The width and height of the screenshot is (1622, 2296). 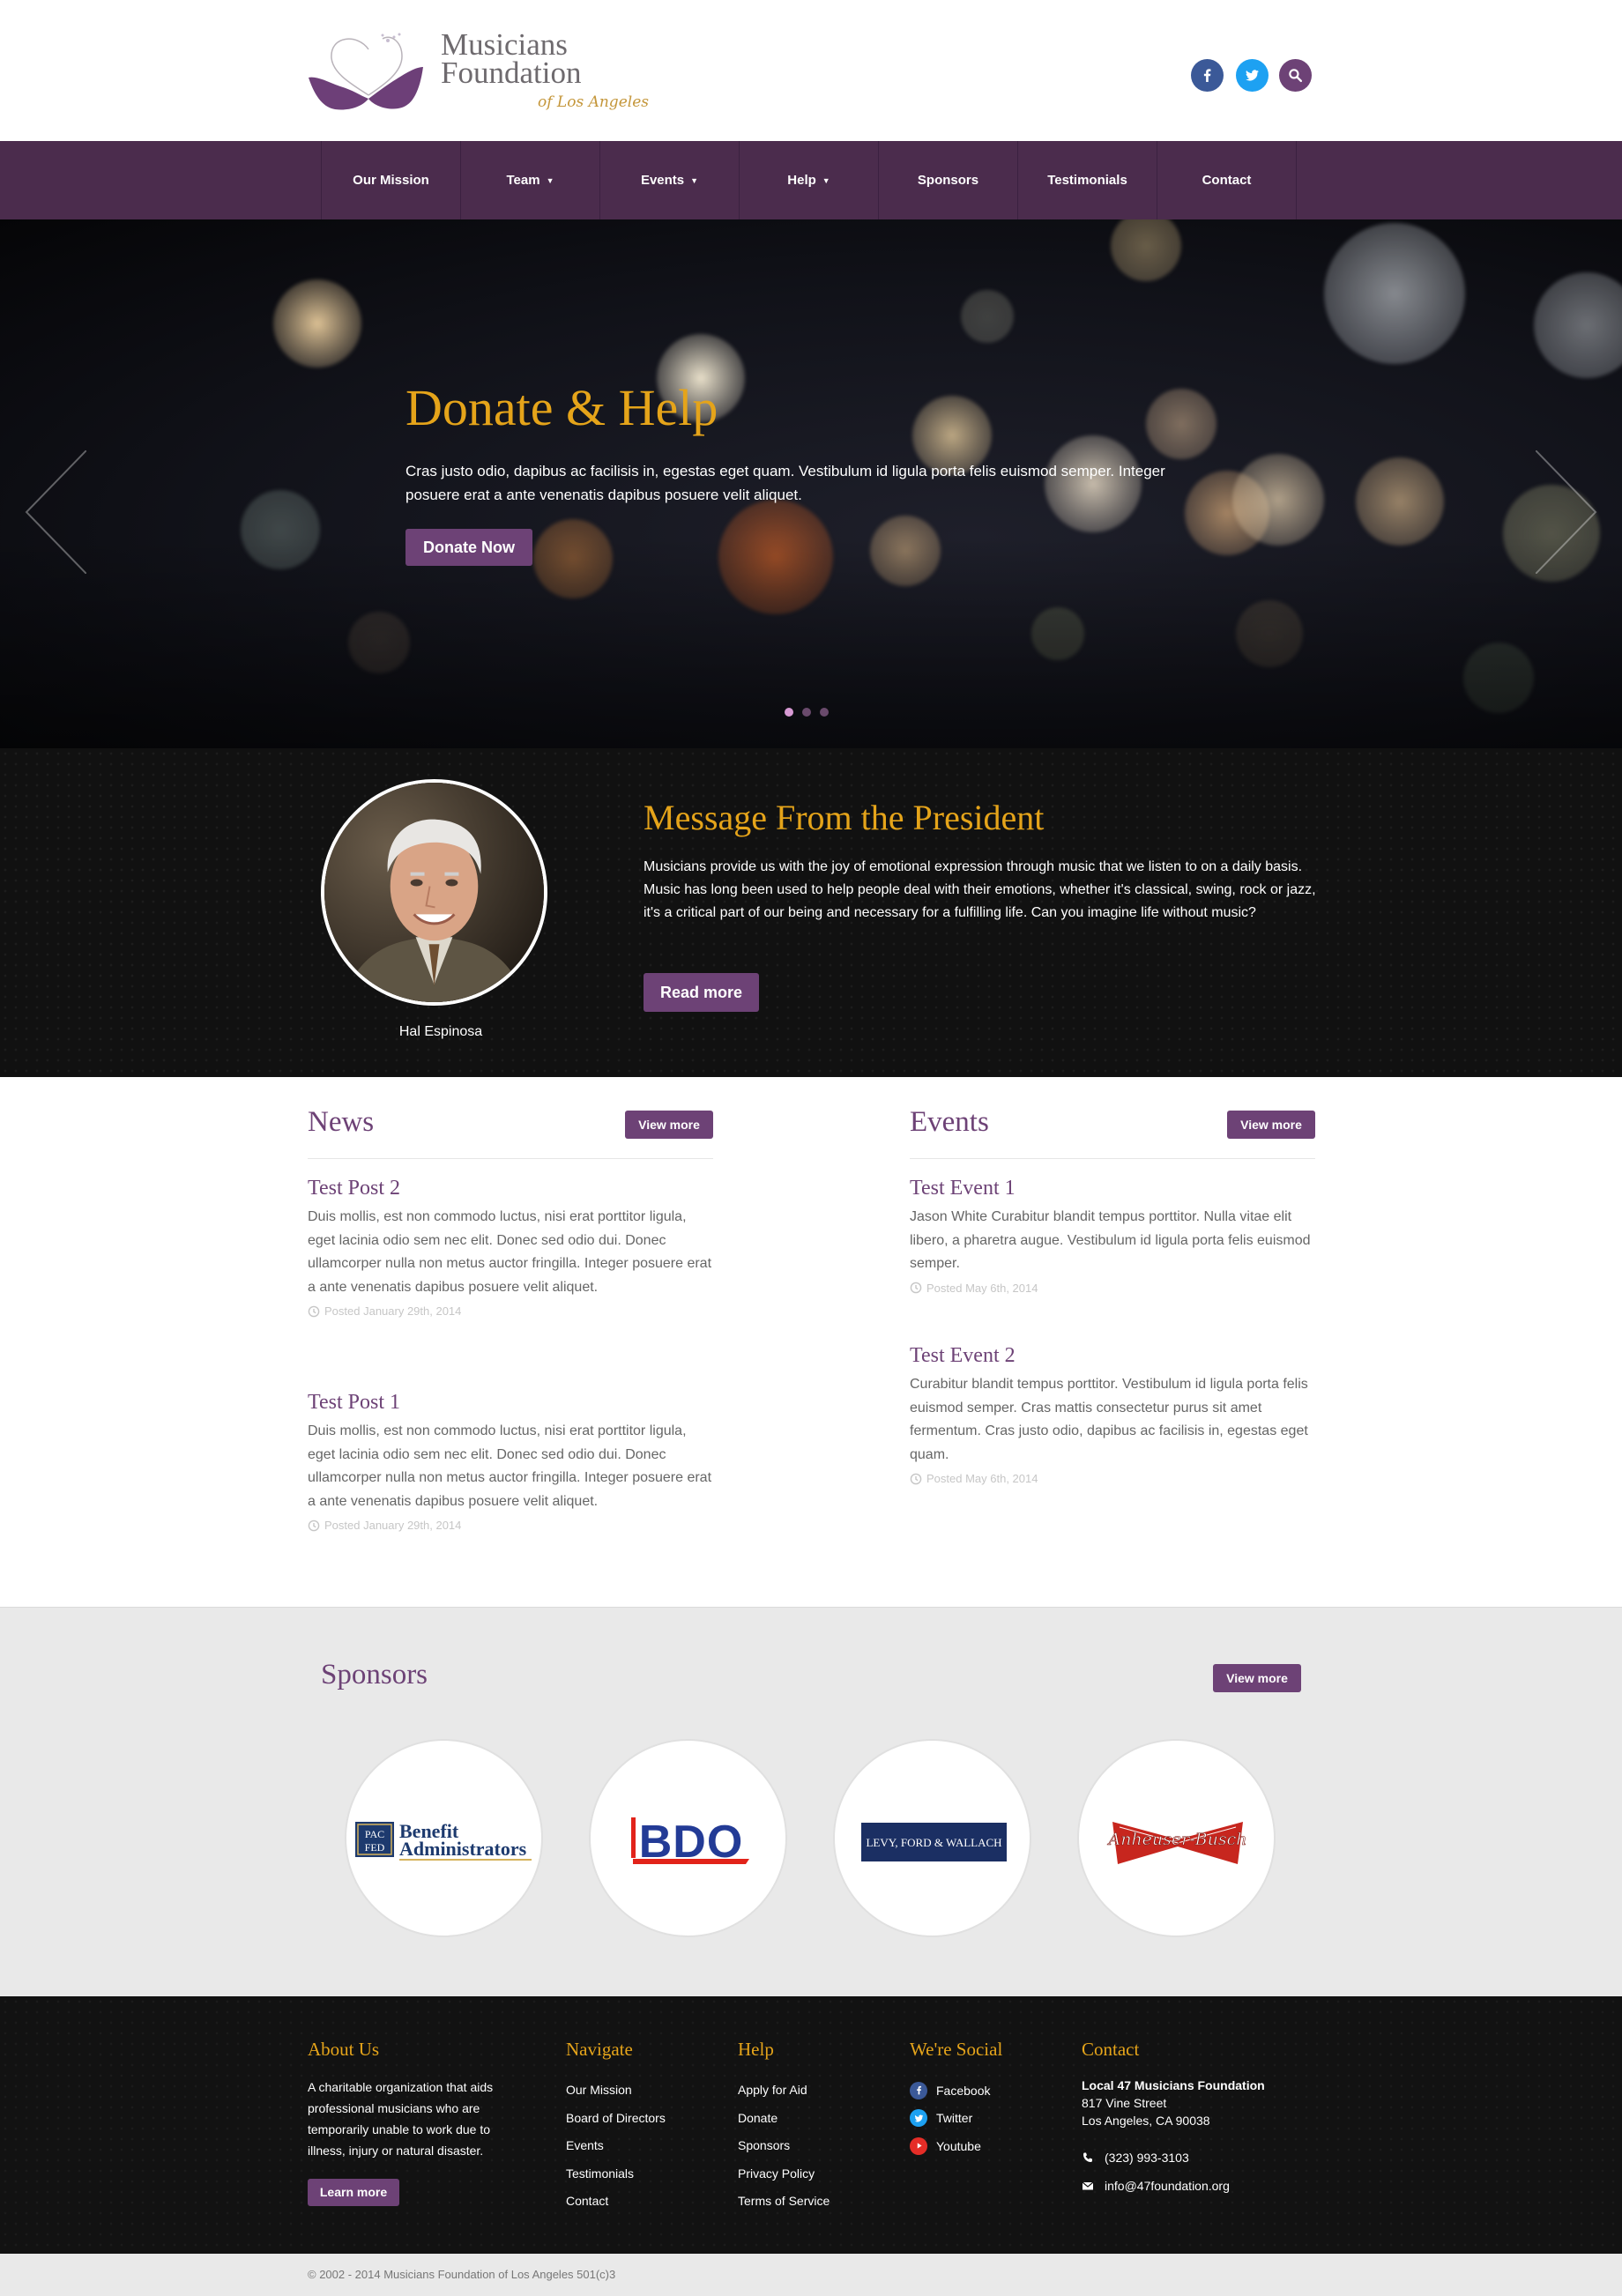 I want to click on bdo-logo: BDO, so click(x=690, y=1843).